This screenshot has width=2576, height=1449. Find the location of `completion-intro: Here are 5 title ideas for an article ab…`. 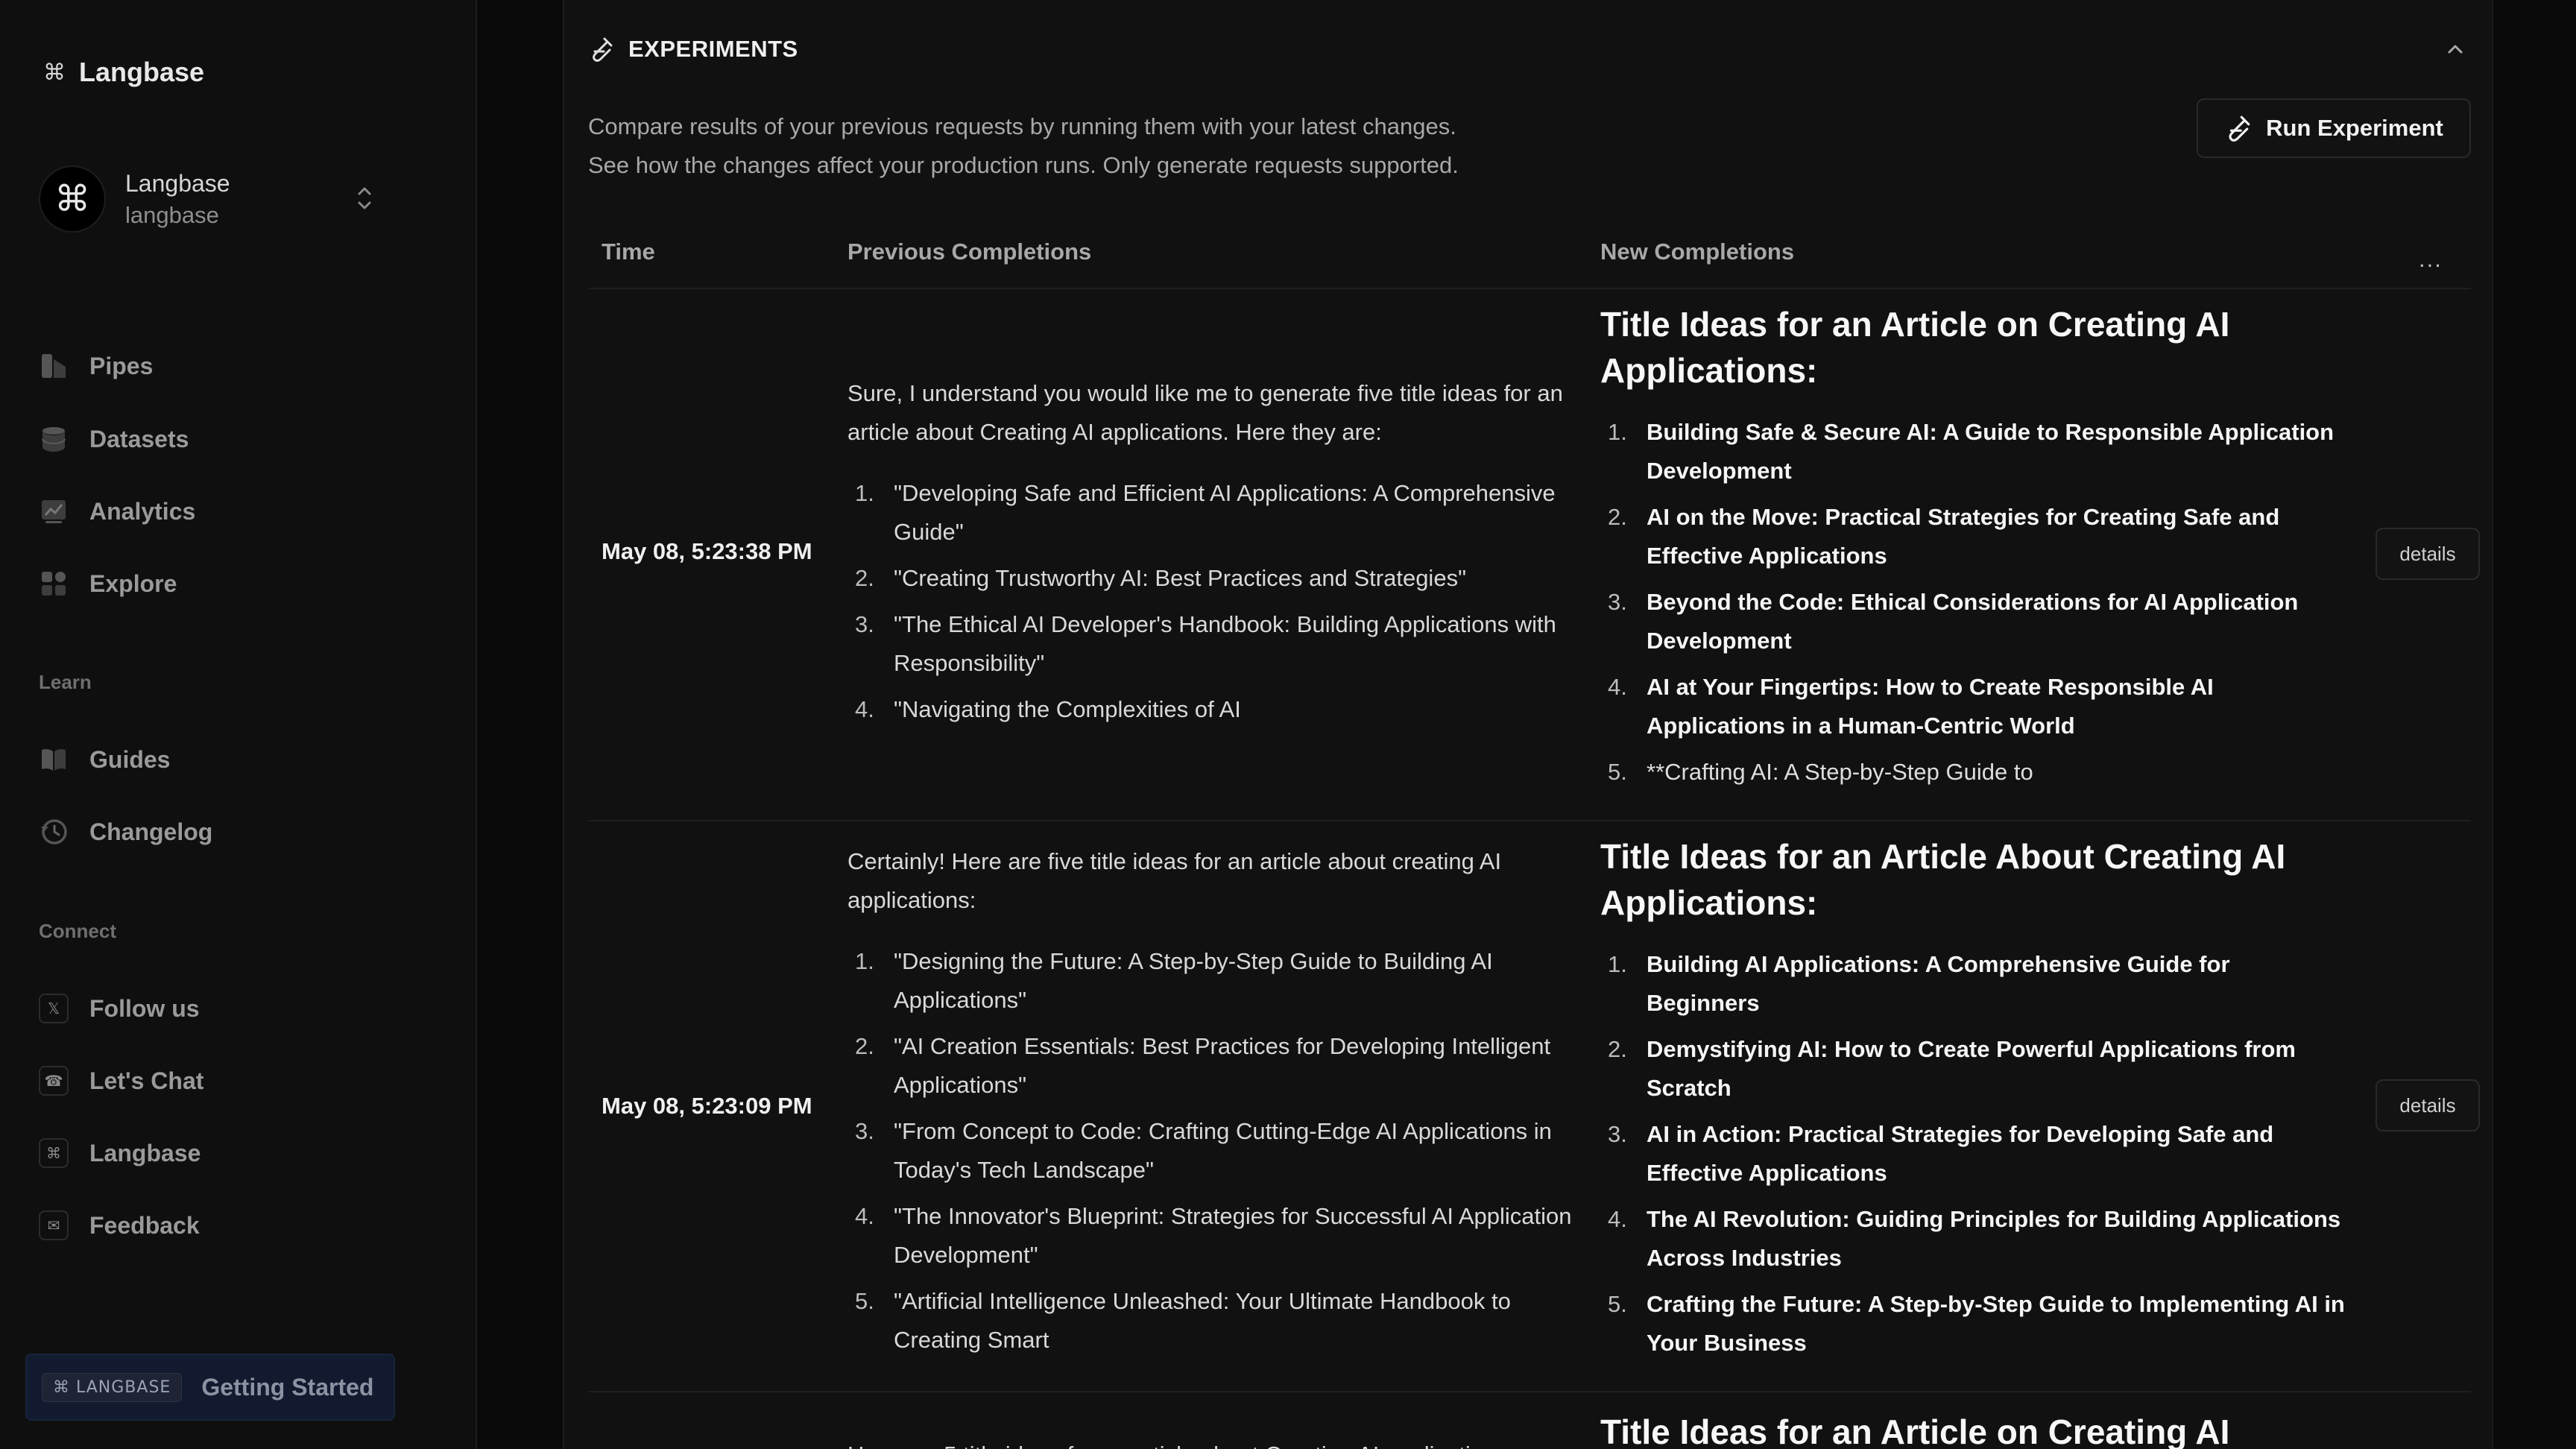

completion-intro: Here are 5 title ideas for an article ab… is located at coordinates (1216, 1442).